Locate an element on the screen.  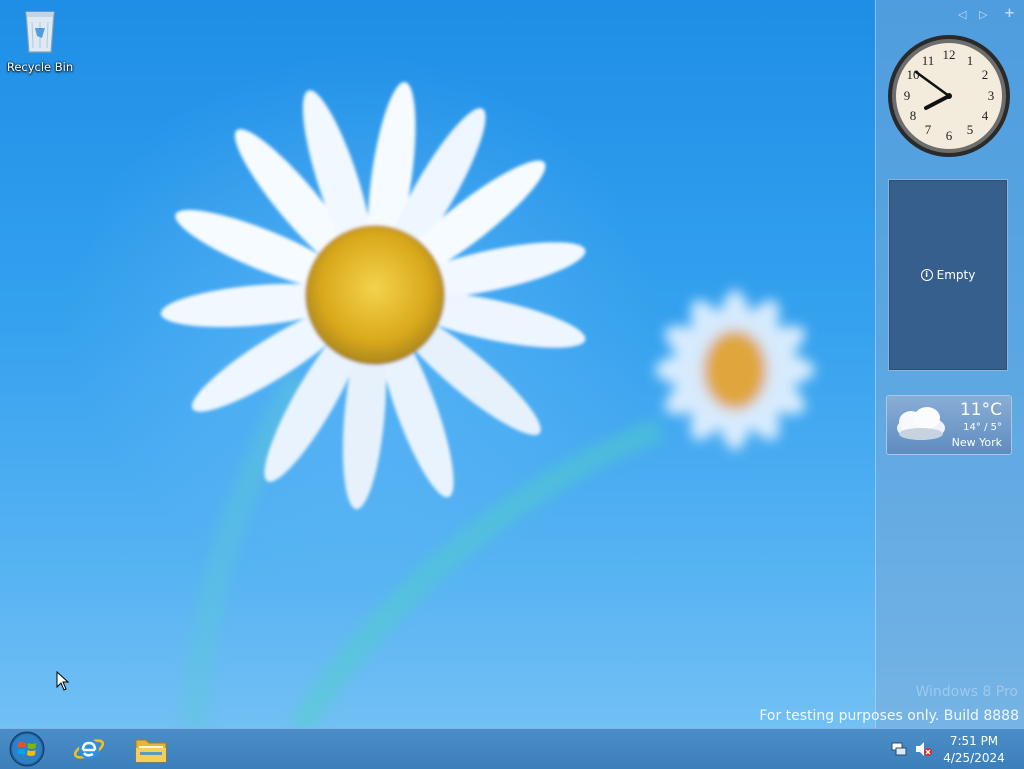
network-icon is located at coordinates (899, 749).